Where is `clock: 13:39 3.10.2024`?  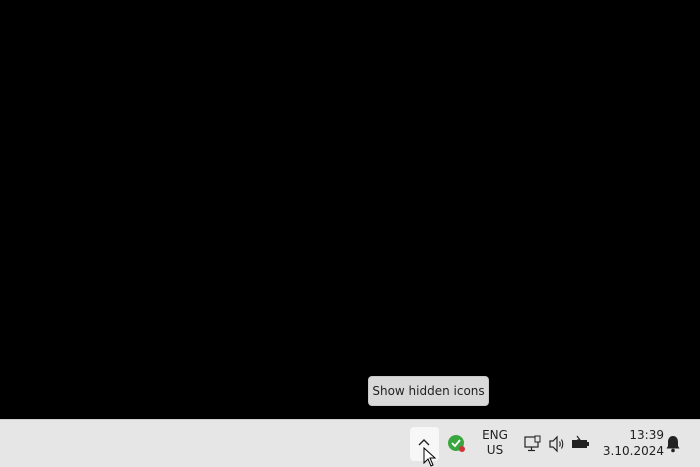
clock: 13:39 3.10.2024 is located at coordinates (631, 444).